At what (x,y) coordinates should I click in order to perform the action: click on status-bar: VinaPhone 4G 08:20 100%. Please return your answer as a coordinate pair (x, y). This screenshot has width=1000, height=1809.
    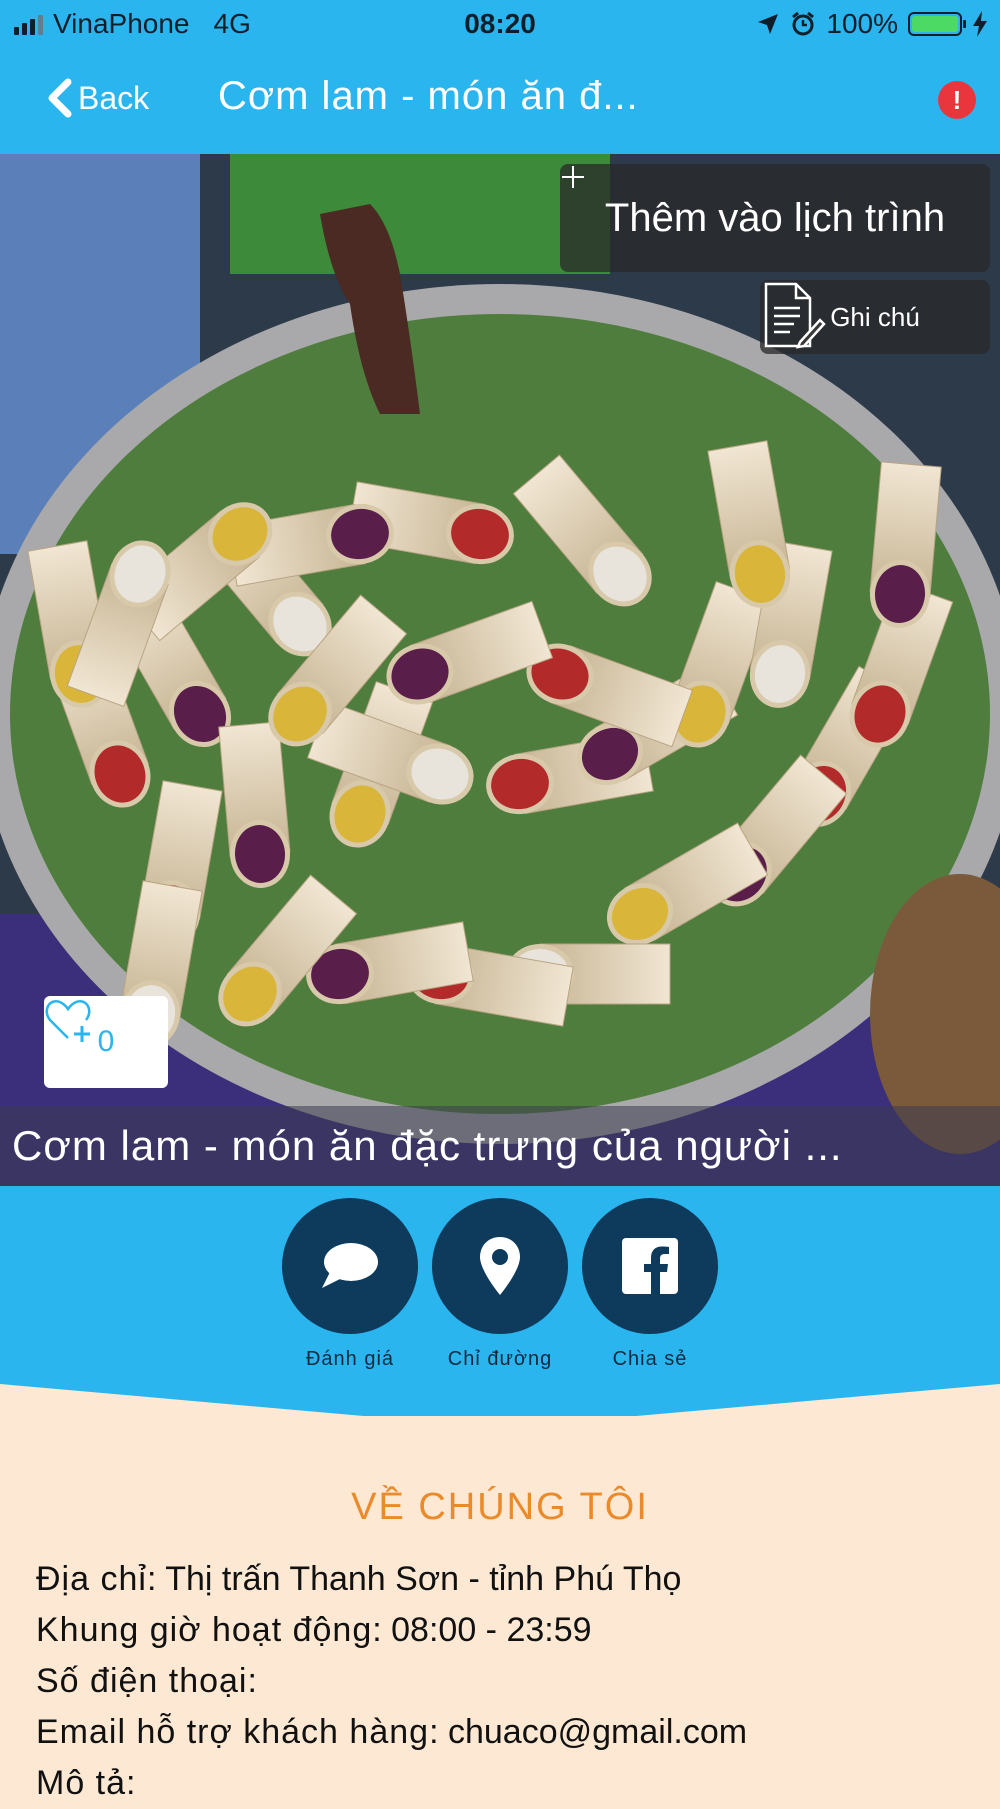
    Looking at the image, I should click on (500, 24).